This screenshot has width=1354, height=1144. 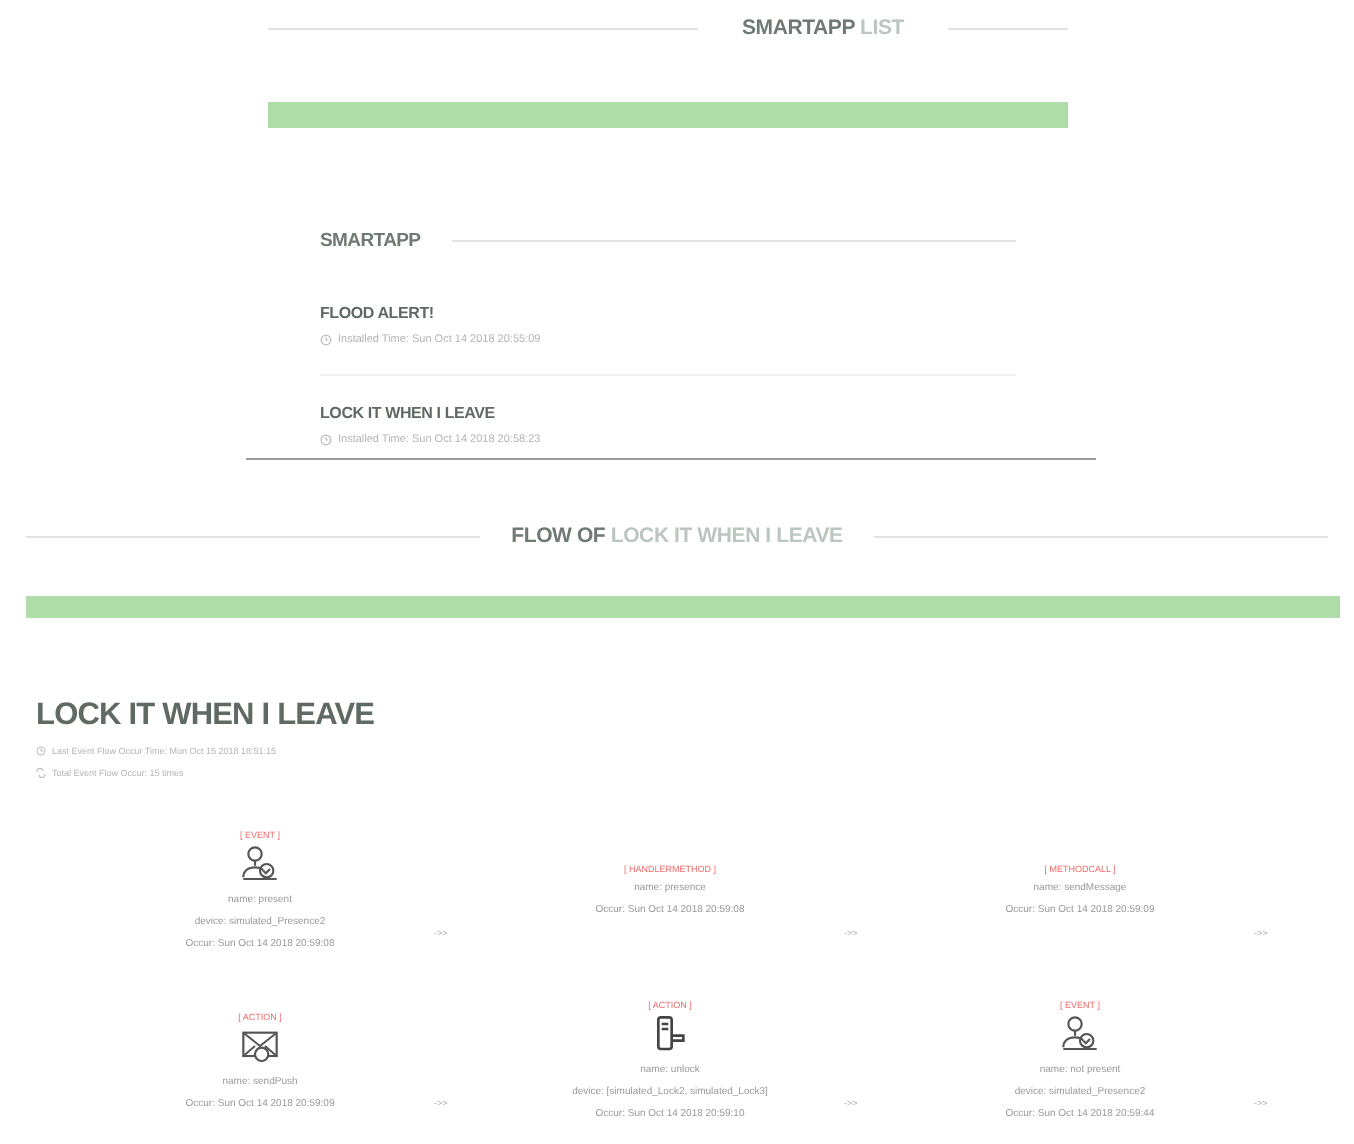 I want to click on repeat-icon, so click(x=41, y=773).